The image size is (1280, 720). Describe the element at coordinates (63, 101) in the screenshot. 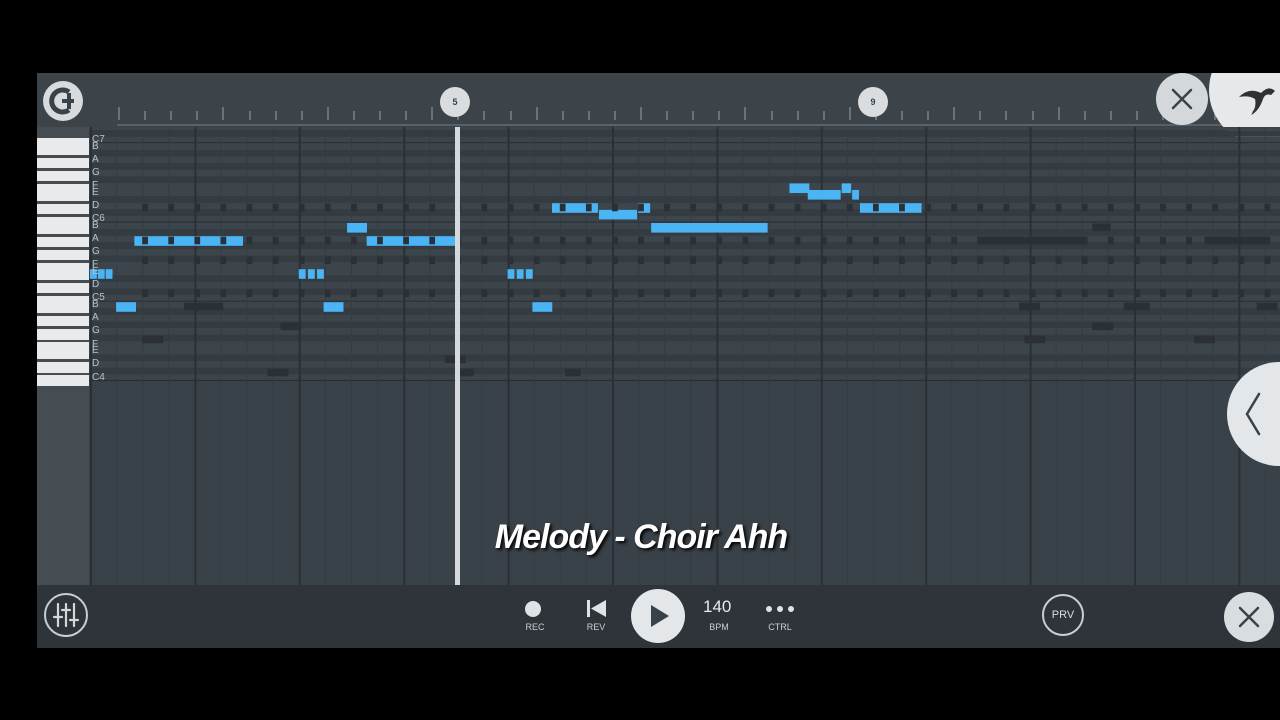

I see `channel-logo-button` at that location.